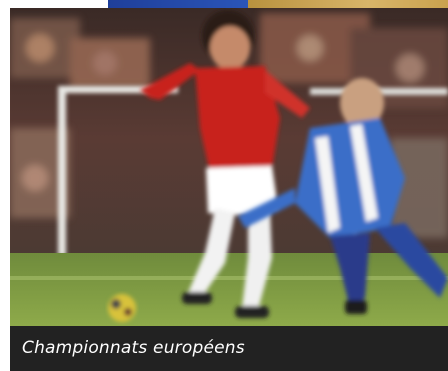 Image resolution: width=448 pixels, height=371 pixels. I want to click on photo-caption: Championnats européens, so click(133, 348).